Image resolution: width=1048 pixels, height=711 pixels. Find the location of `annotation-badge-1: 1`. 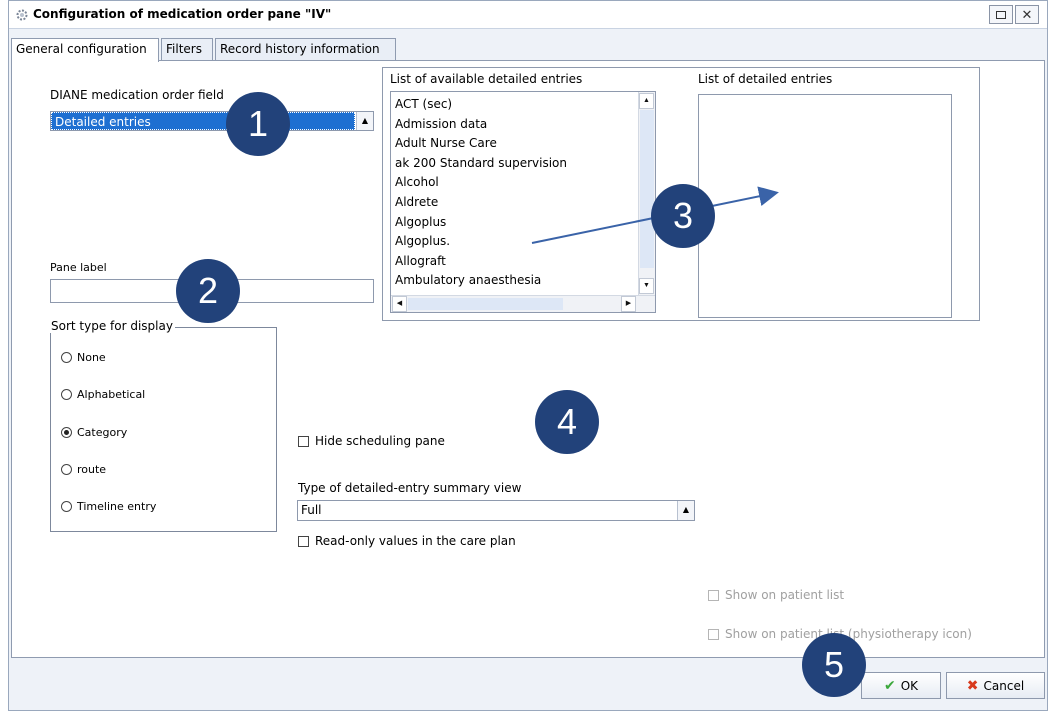

annotation-badge-1: 1 is located at coordinates (258, 124).